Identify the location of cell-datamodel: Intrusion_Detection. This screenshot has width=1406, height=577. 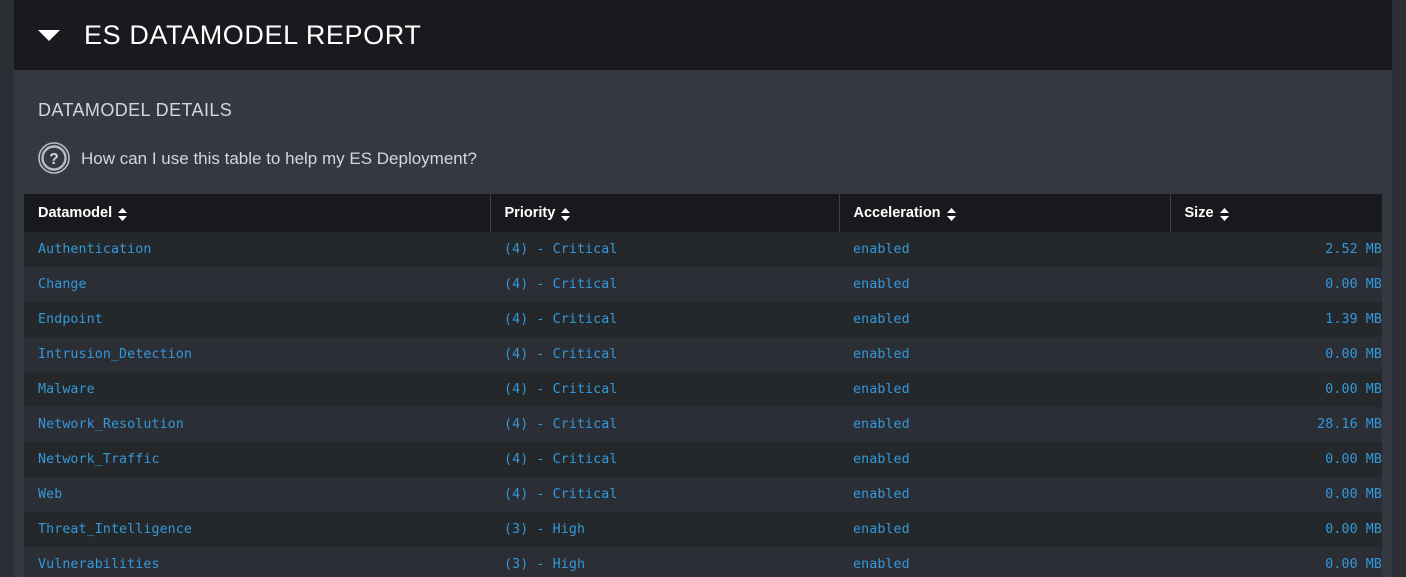
(257, 354).